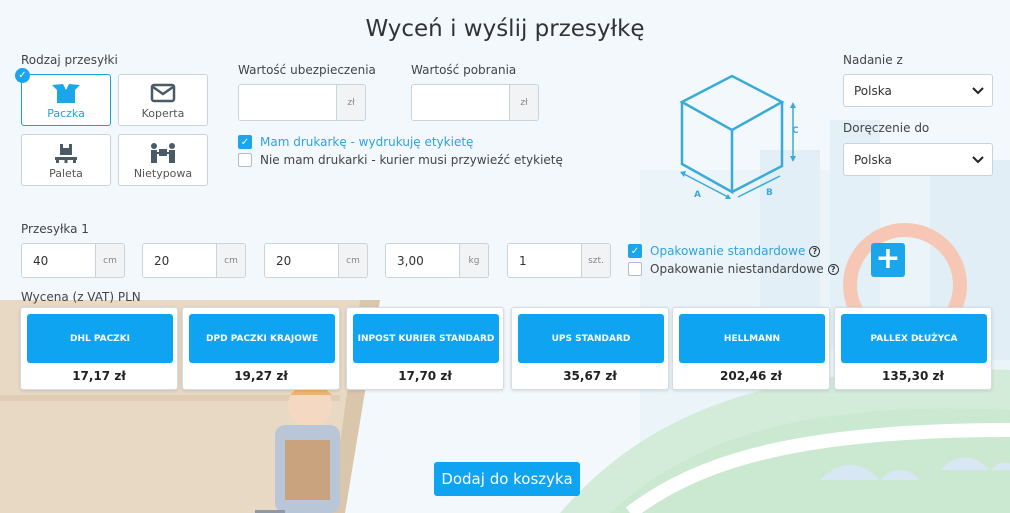  I want to click on have-printer-checkbox: ✓, so click(245, 142).